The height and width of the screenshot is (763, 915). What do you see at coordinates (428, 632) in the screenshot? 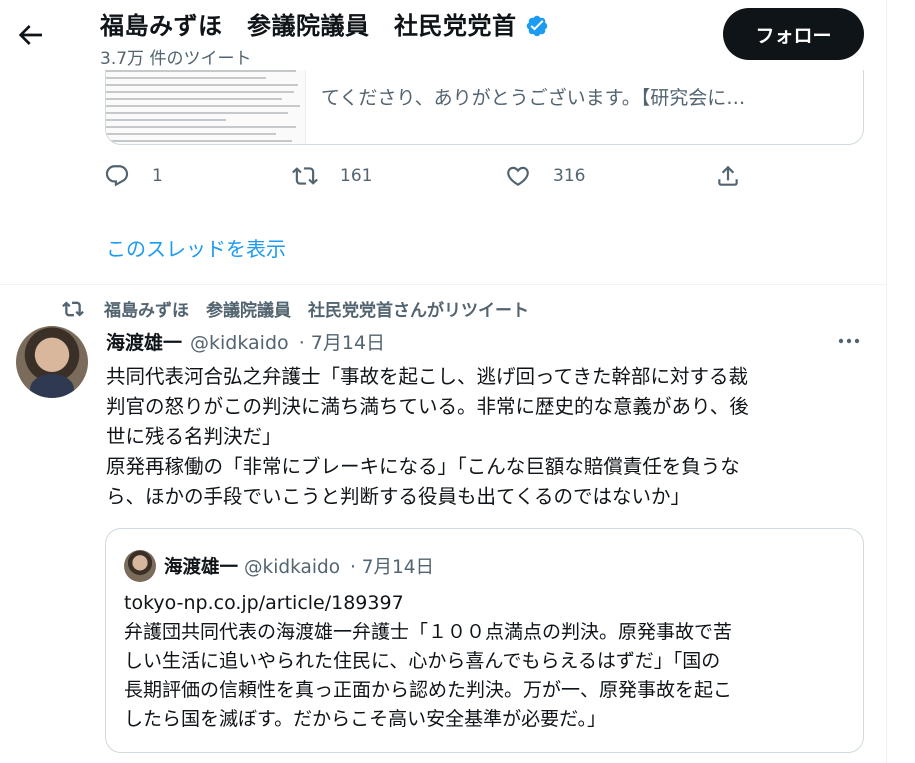
I see `quote-text-line: 弁護団共同代表の海渡雄一弁護士「１００点満点の判決。原発事故で苦` at bounding box center [428, 632].